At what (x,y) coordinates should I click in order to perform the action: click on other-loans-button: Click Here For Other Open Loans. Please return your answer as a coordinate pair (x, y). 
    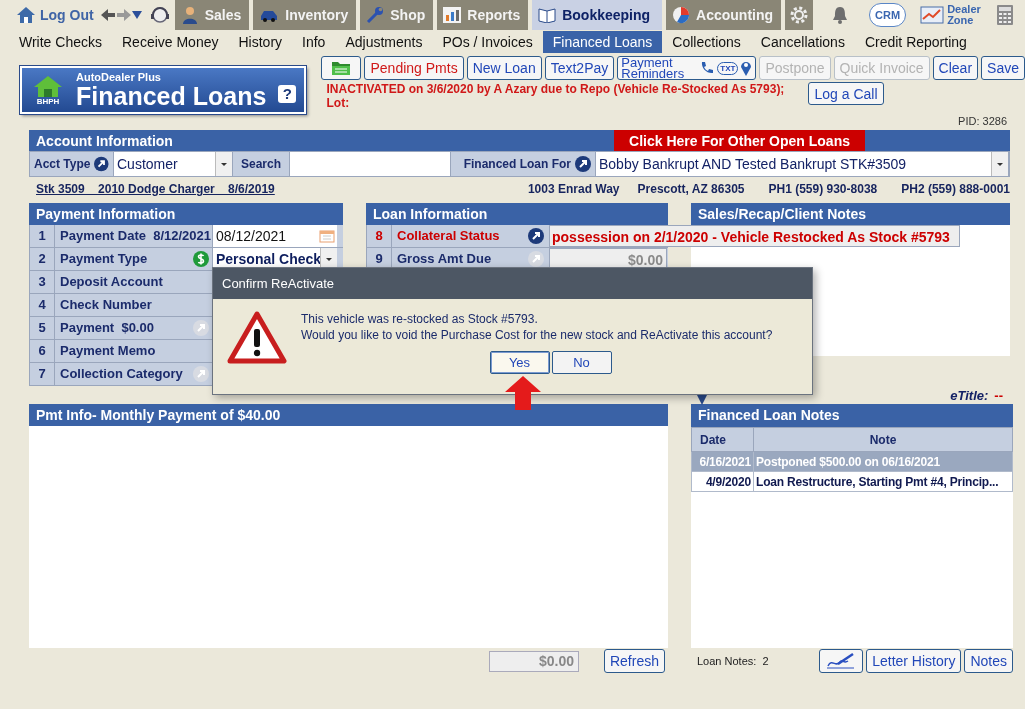
    Looking at the image, I should click on (739, 140).